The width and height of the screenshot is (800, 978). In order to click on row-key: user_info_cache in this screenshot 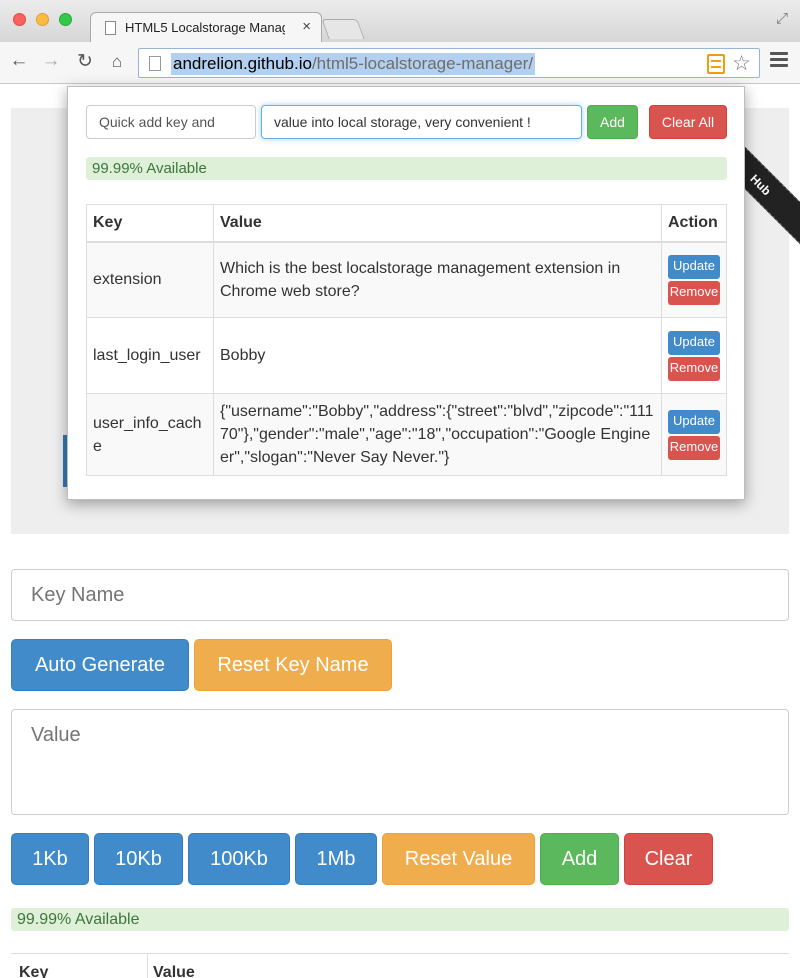, I will do `click(150, 434)`.